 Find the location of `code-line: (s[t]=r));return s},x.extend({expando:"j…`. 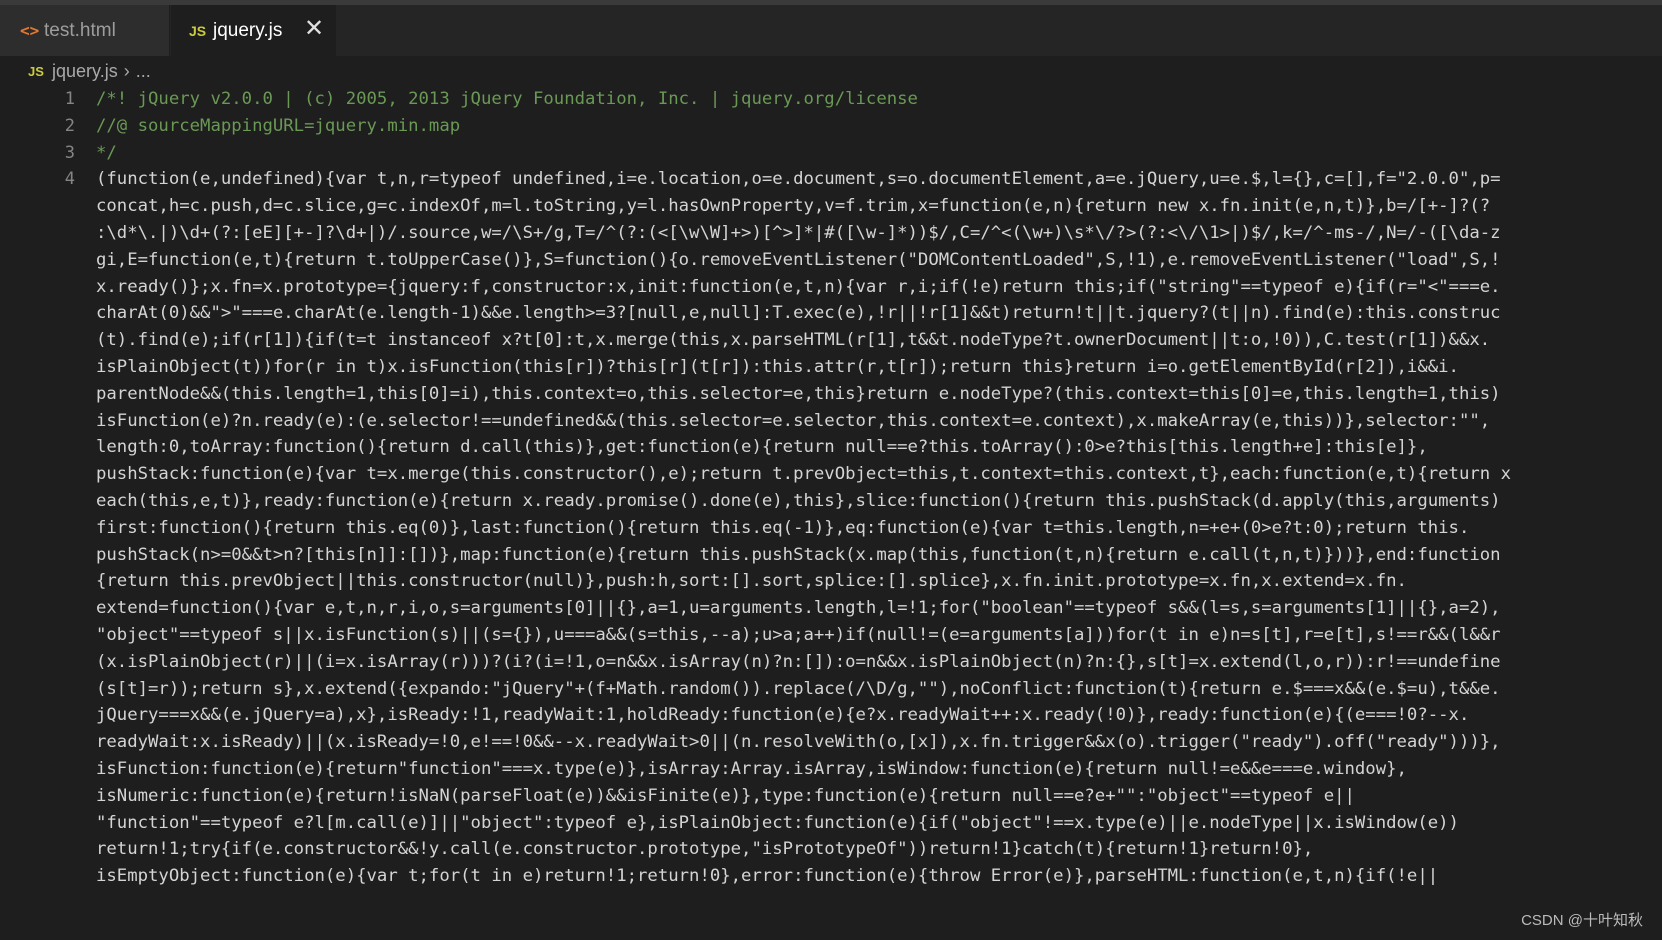

code-line: (s[t]=r));return s},x.extend({expando:"j… is located at coordinates (879, 689).